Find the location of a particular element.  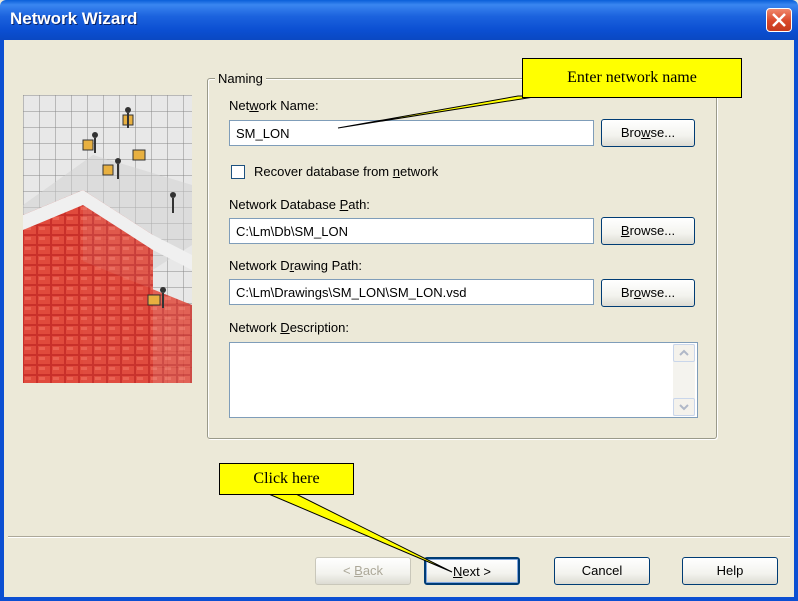

database-path-input: C:\Lm\Db\SM_LON is located at coordinates (411, 231).